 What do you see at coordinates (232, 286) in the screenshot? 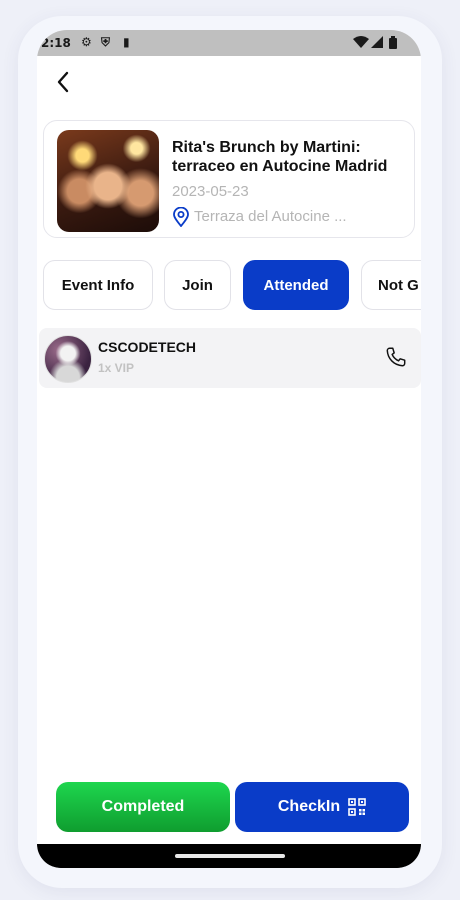
I see `event-tabs: Event Info Join Attended Not G` at bounding box center [232, 286].